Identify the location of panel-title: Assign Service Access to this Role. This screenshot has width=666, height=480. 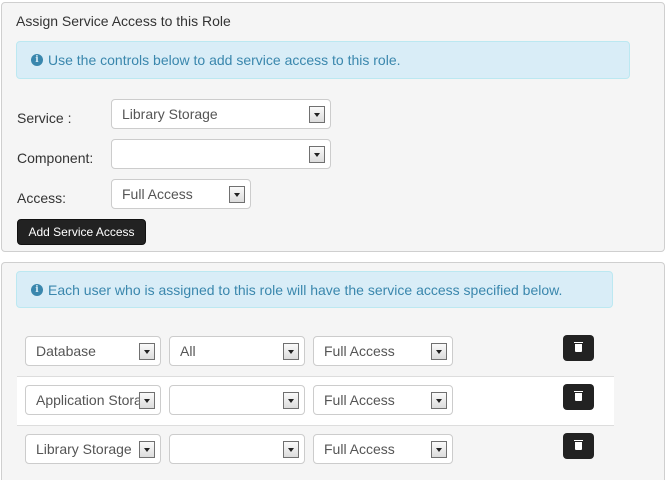
(123, 21).